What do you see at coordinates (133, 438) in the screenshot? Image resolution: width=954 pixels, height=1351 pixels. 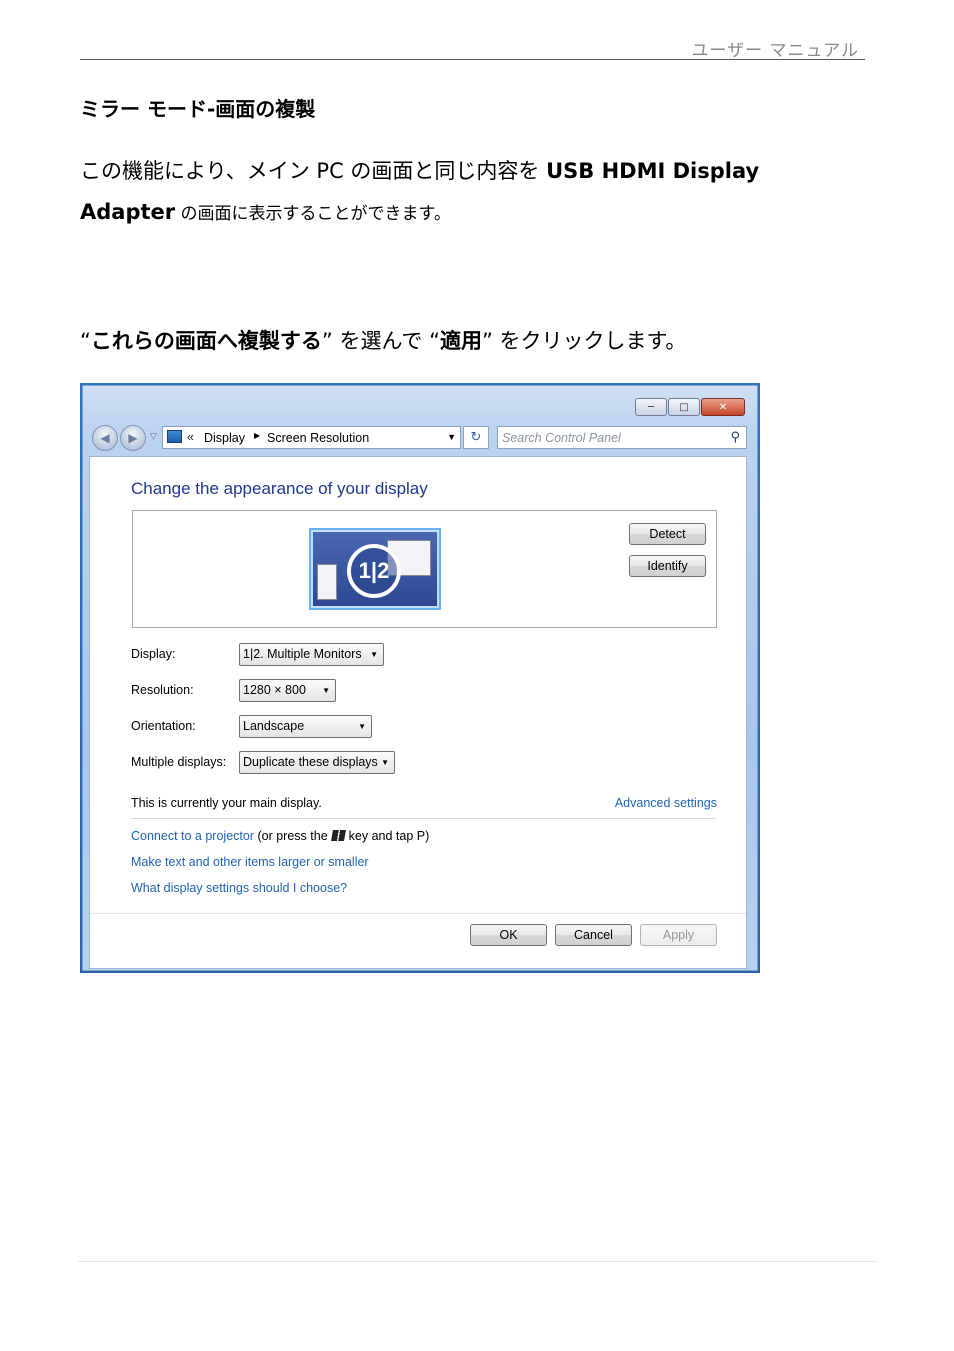 I see `forward-arrow-icon: ▶` at bounding box center [133, 438].